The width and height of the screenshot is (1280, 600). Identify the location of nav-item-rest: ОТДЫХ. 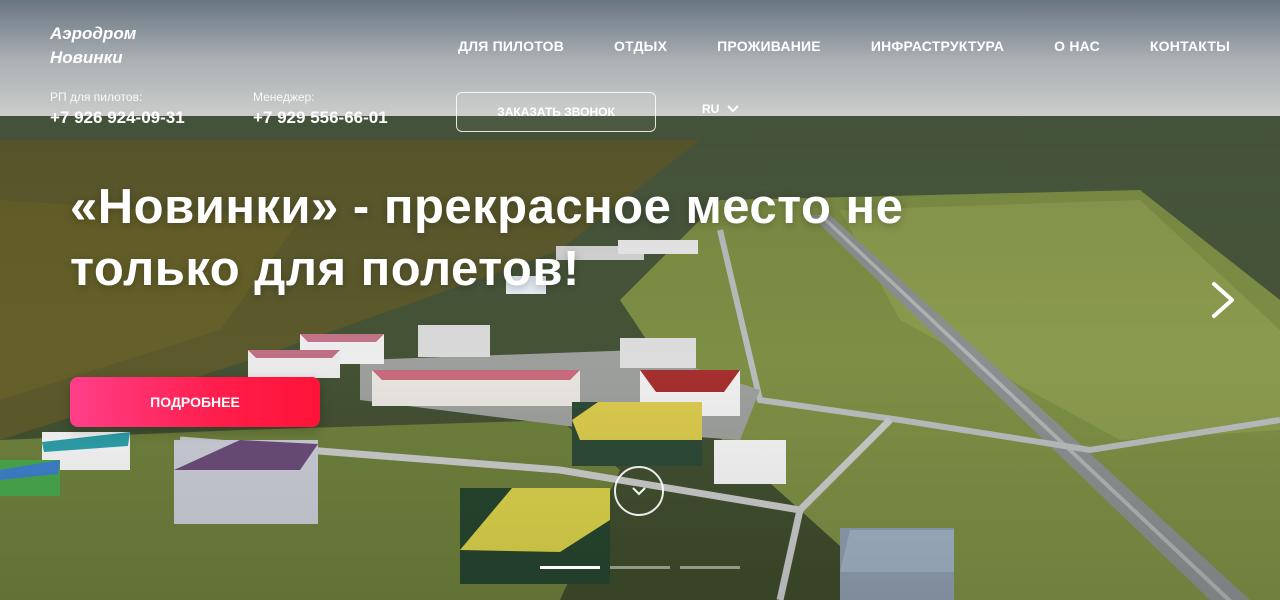
(640, 46).